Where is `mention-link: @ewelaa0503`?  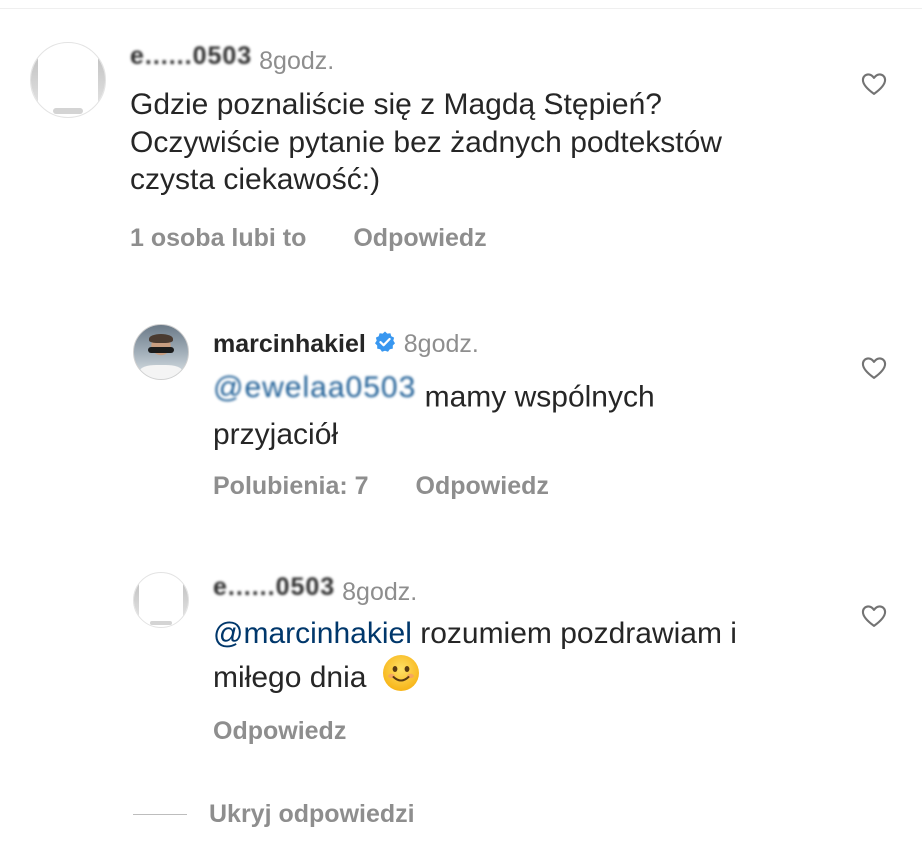
mention-link: @ewelaa0503 is located at coordinates (314, 388).